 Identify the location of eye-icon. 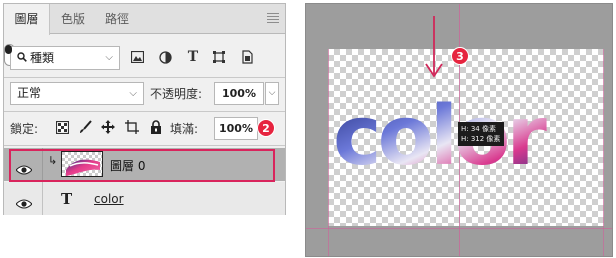
(24, 201).